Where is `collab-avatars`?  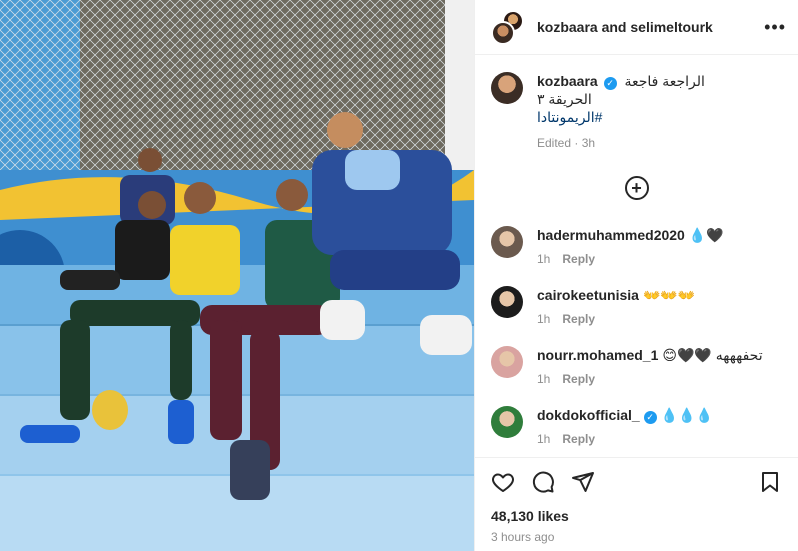
collab-avatars is located at coordinates (508, 27).